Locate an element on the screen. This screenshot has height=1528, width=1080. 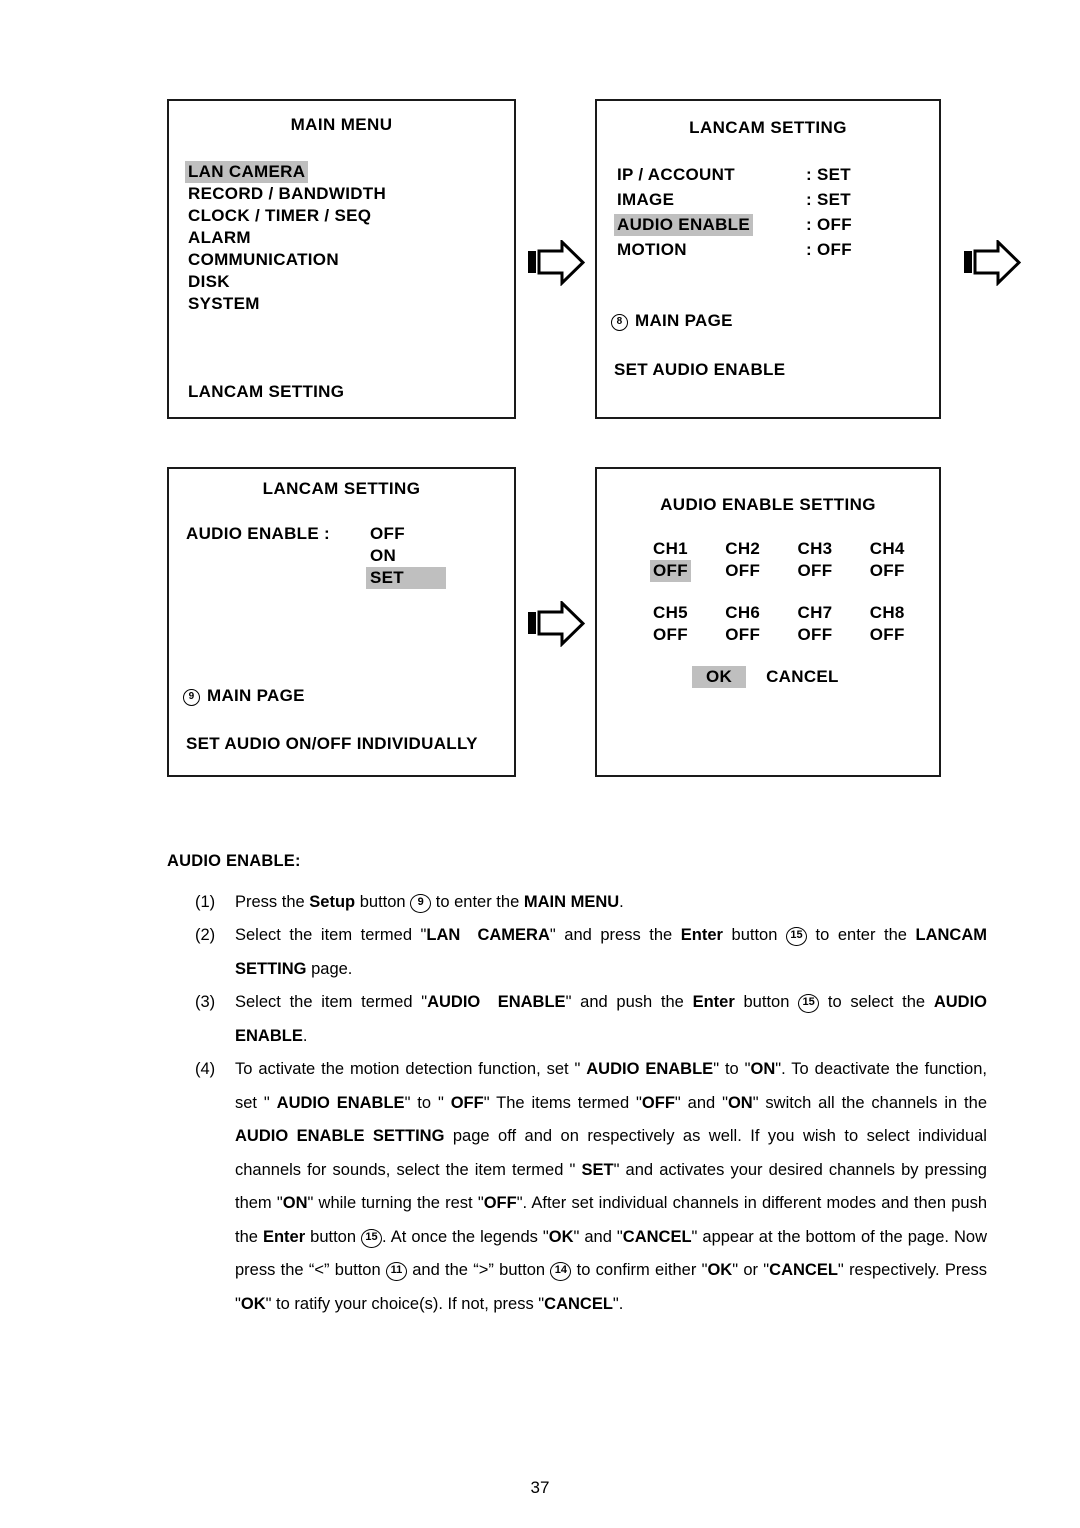
channel-header-cell: CH6 is located at coordinates (758, 613).